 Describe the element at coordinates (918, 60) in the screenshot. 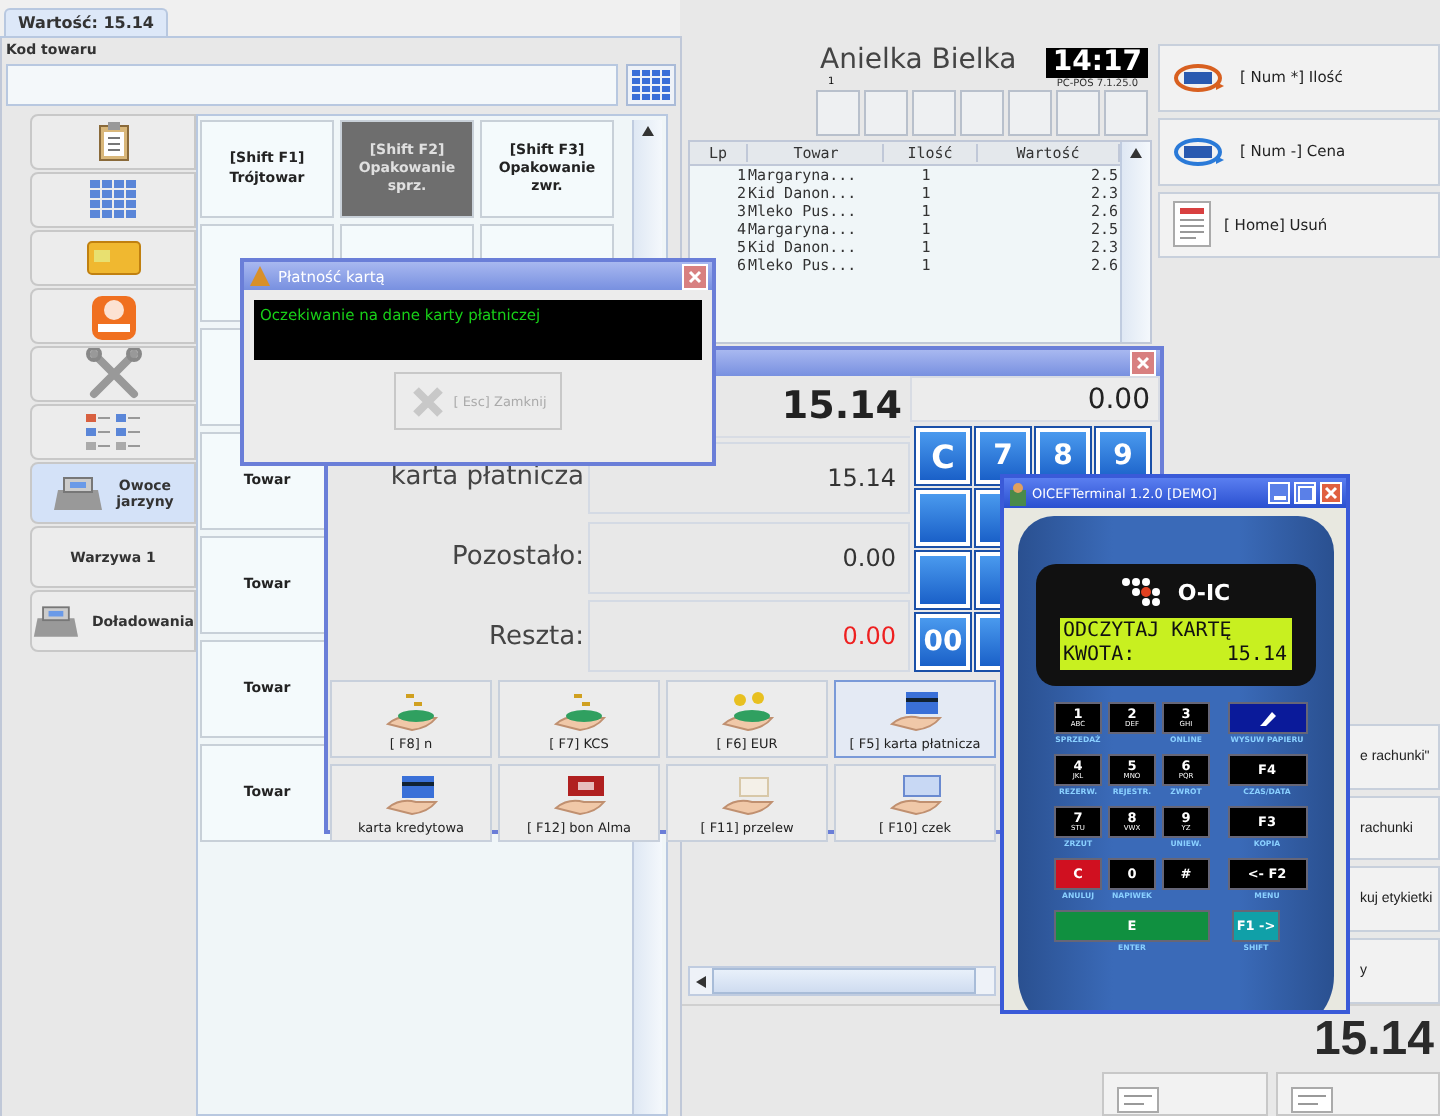

I see `cashier-name: Anielka Bielka` at that location.